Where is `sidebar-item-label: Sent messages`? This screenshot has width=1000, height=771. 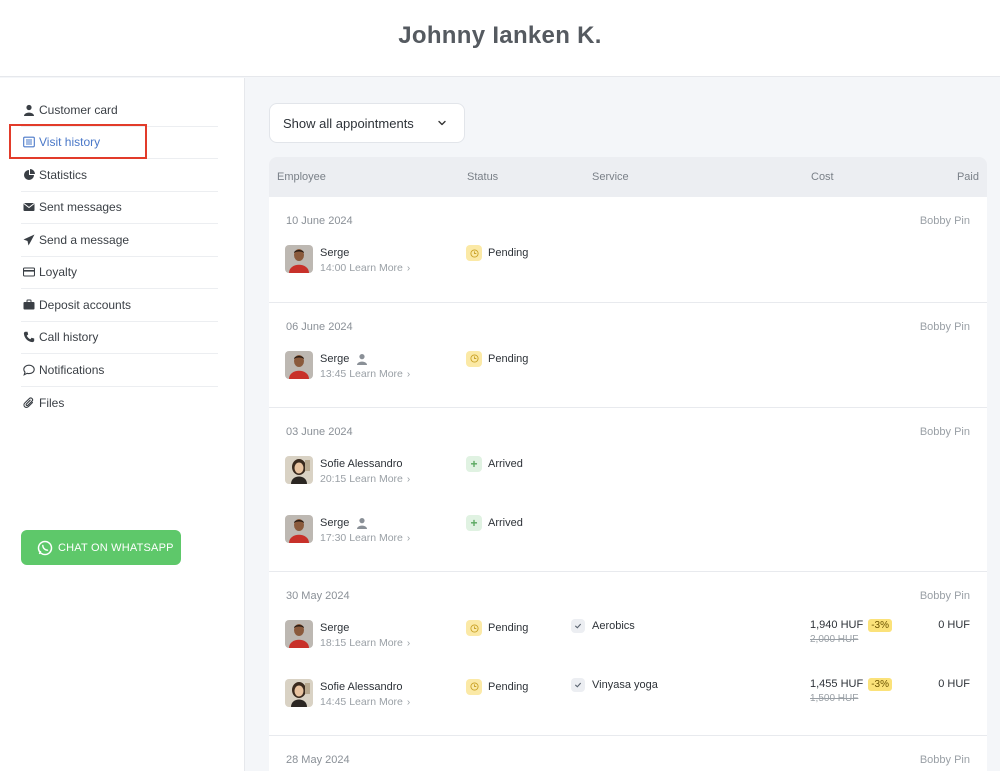
sidebar-item-label: Sent messages is located at coordinates (80, 207).